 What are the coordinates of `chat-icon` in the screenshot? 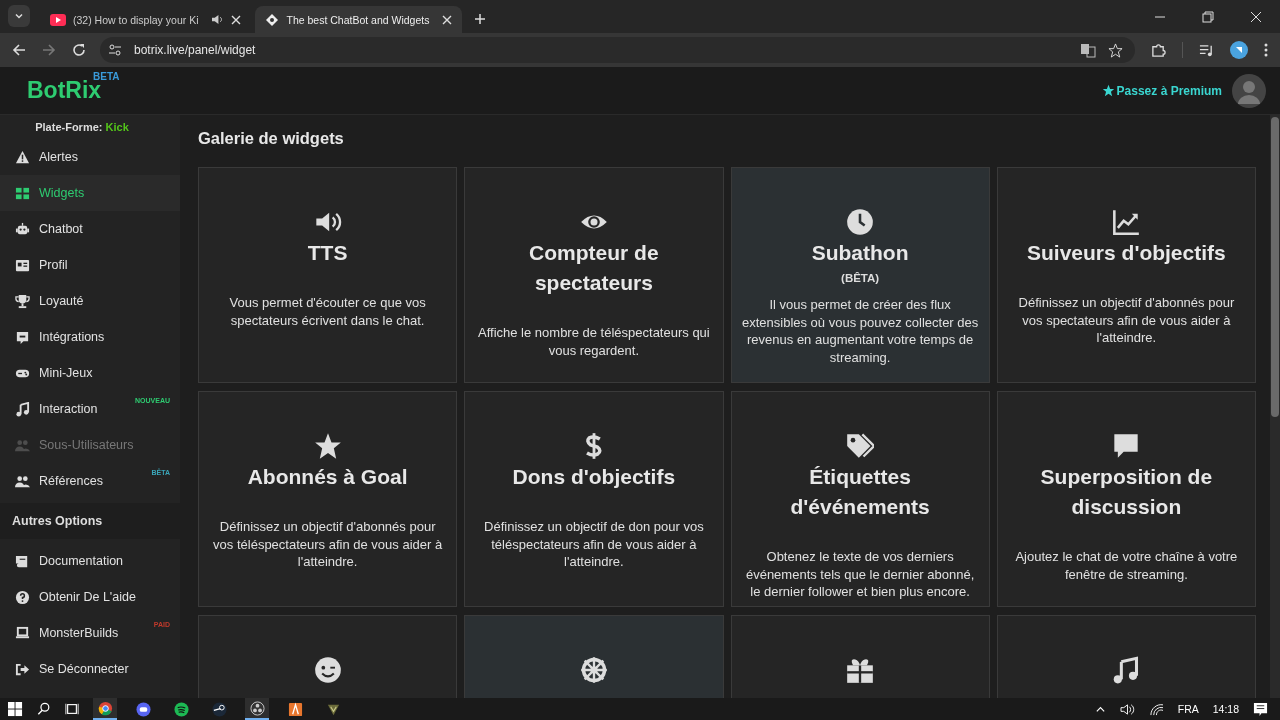 It's located at (22, 337).